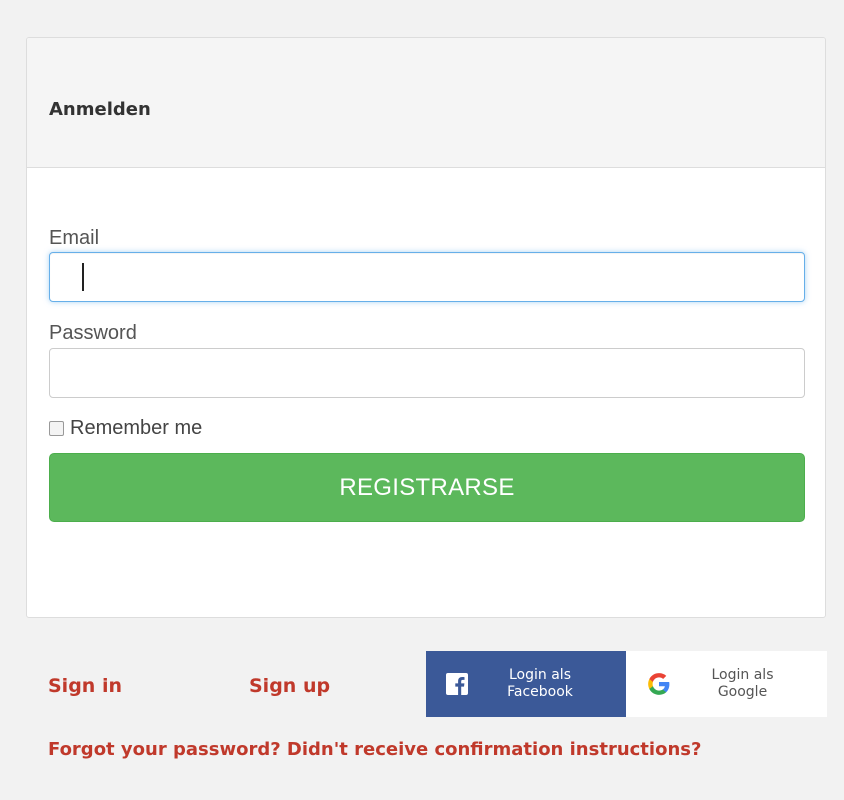 Image resolution: width=844 pixels, height=800 pixels. I want to click on panel-title: Anmelden, so click(100, 109).